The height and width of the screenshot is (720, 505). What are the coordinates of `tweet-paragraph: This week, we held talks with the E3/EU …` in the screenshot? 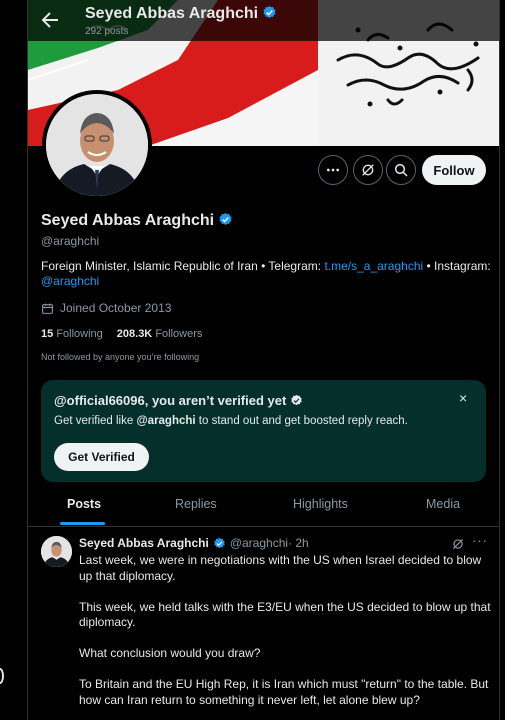 It's located at (285, 614).